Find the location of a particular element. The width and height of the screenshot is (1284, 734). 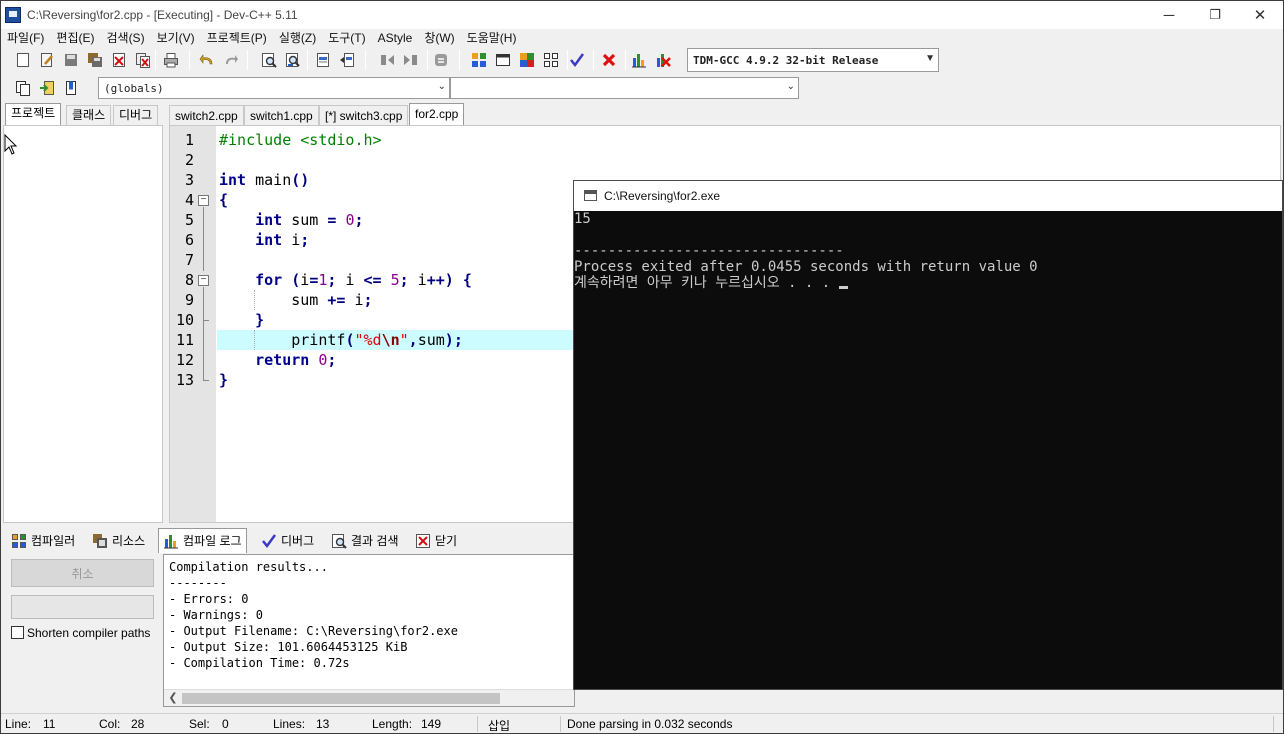

replace-icon is located at coordinates (293, 60).